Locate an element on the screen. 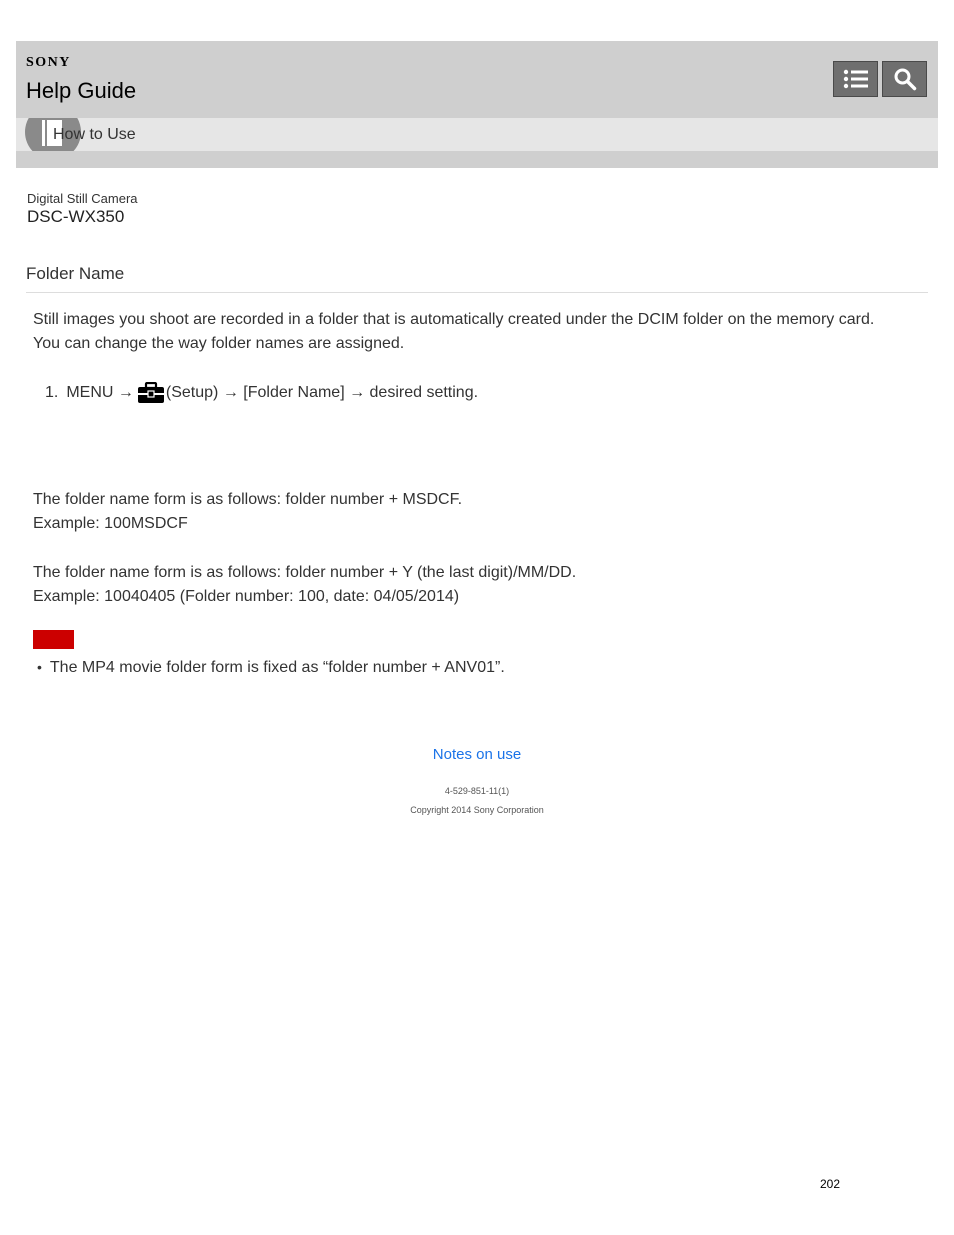 This screenshot has width=954, height=1235. note-marker is located at coordinates (53, 639).